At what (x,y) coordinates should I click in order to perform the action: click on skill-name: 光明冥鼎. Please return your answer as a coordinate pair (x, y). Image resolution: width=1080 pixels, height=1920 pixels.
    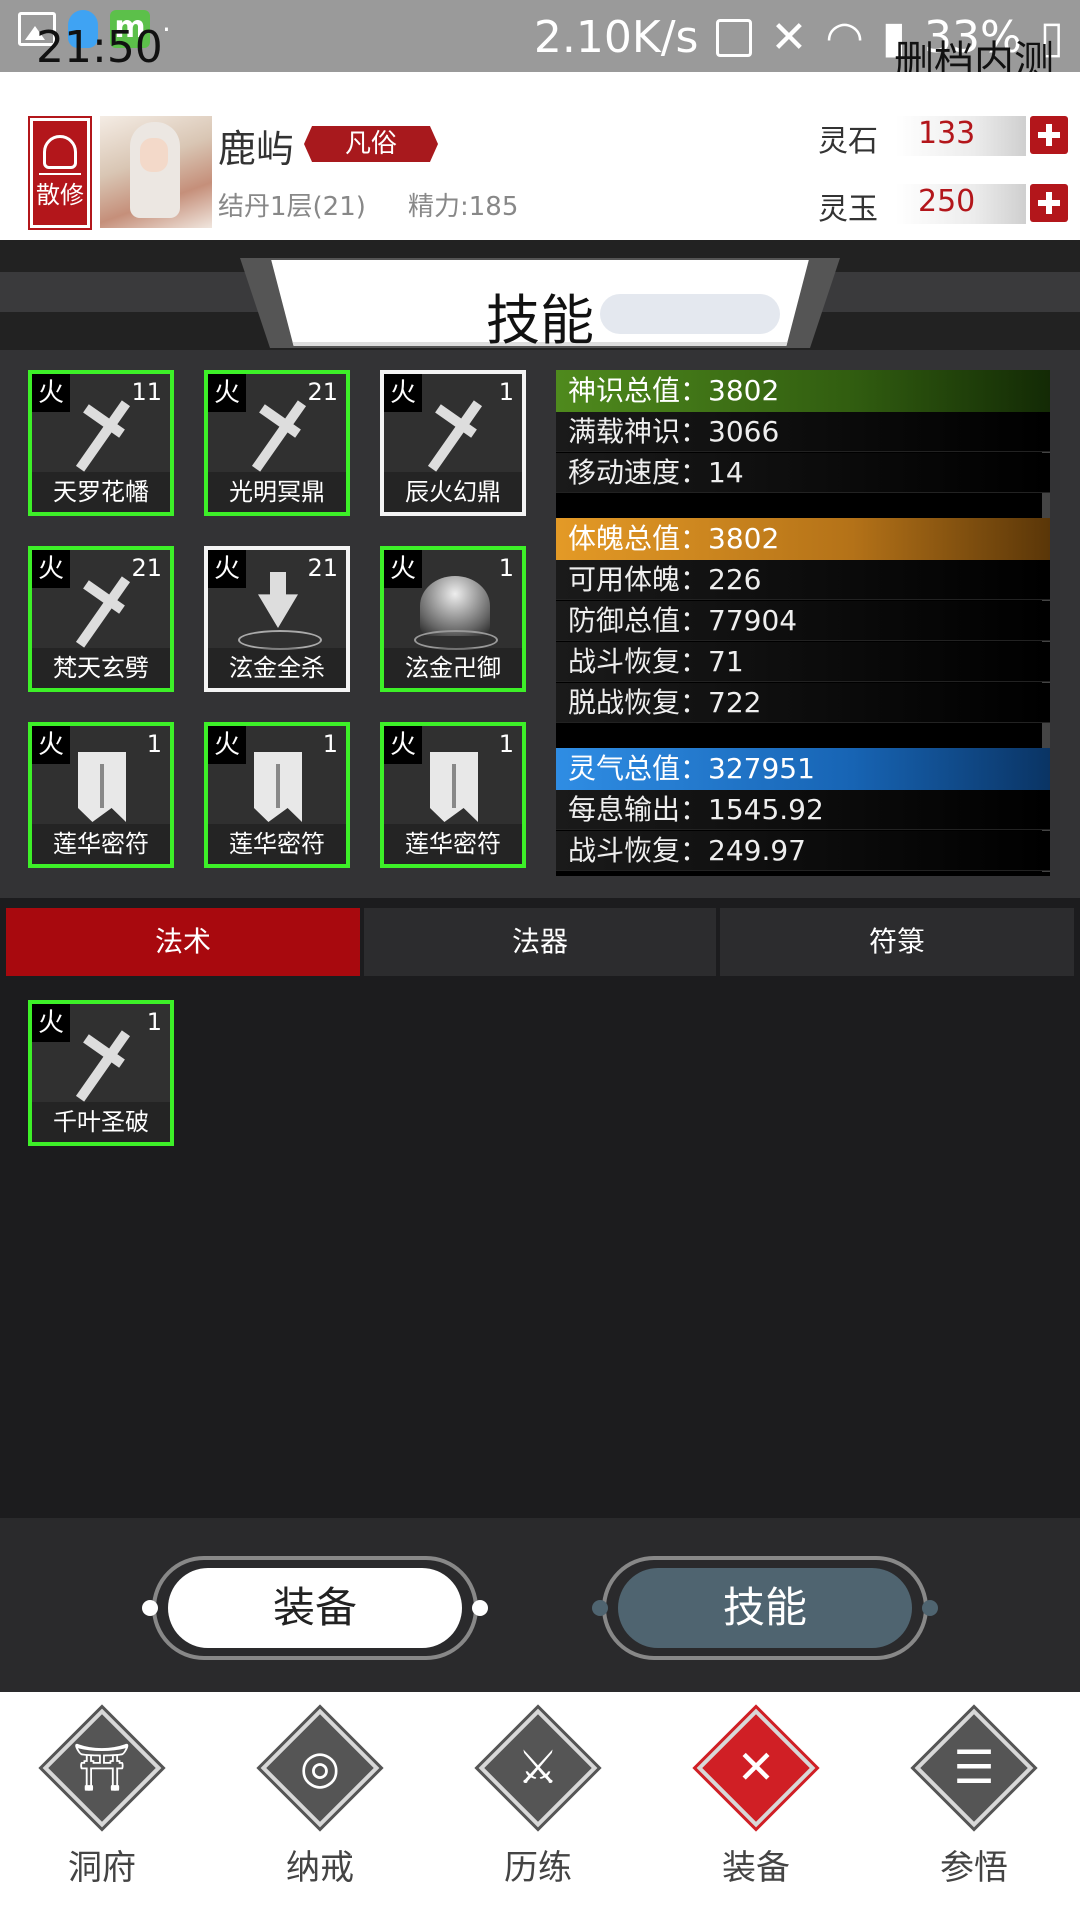
    Looking at the image, I should click on (277, 492).